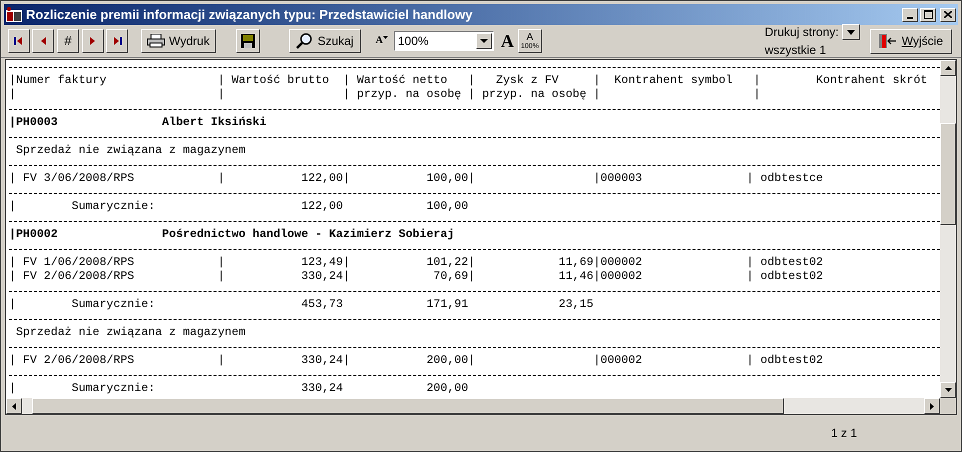 This screenshot has width=962, height=452. I want to click on zoom-value: 100%, so click(413, 41).